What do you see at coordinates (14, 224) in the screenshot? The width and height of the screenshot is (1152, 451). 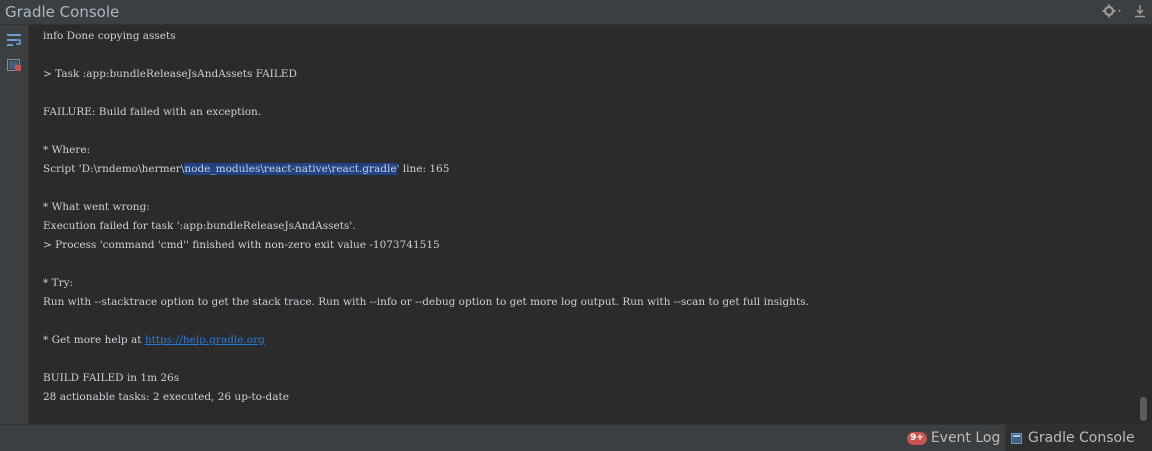 I see `console-side-toolbar` at bounding box center [14, 224].